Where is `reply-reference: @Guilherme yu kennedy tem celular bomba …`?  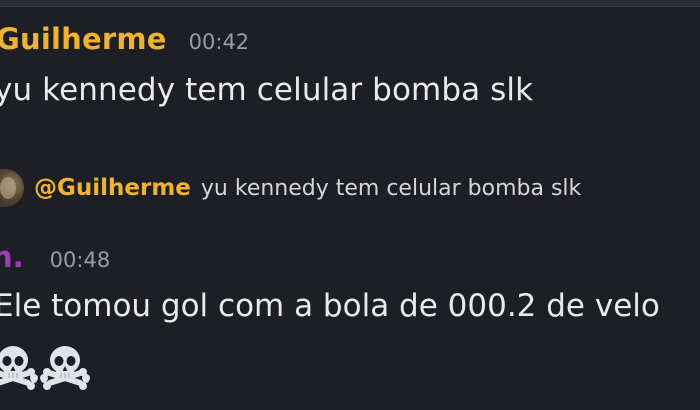
reply-reference: @Guilherme yu kennedy tem celular bomba … is located at coordinates (290, 188).